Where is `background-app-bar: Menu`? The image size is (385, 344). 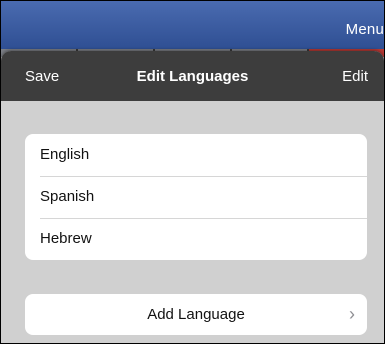 background-app-bar: Menu is located at coordinates (192, 25).